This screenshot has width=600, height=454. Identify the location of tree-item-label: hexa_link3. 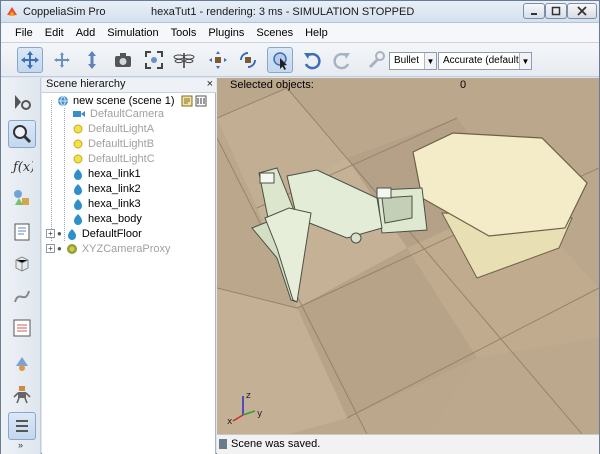
(114, 203).